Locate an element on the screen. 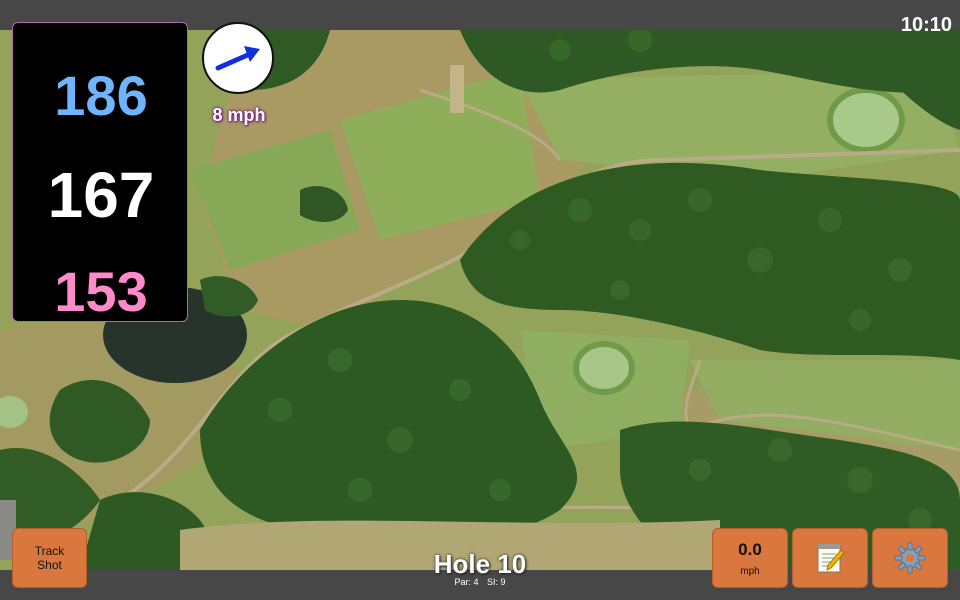  hole-info: Par: 4 SI: 9 is located at coordinates (480, 582).